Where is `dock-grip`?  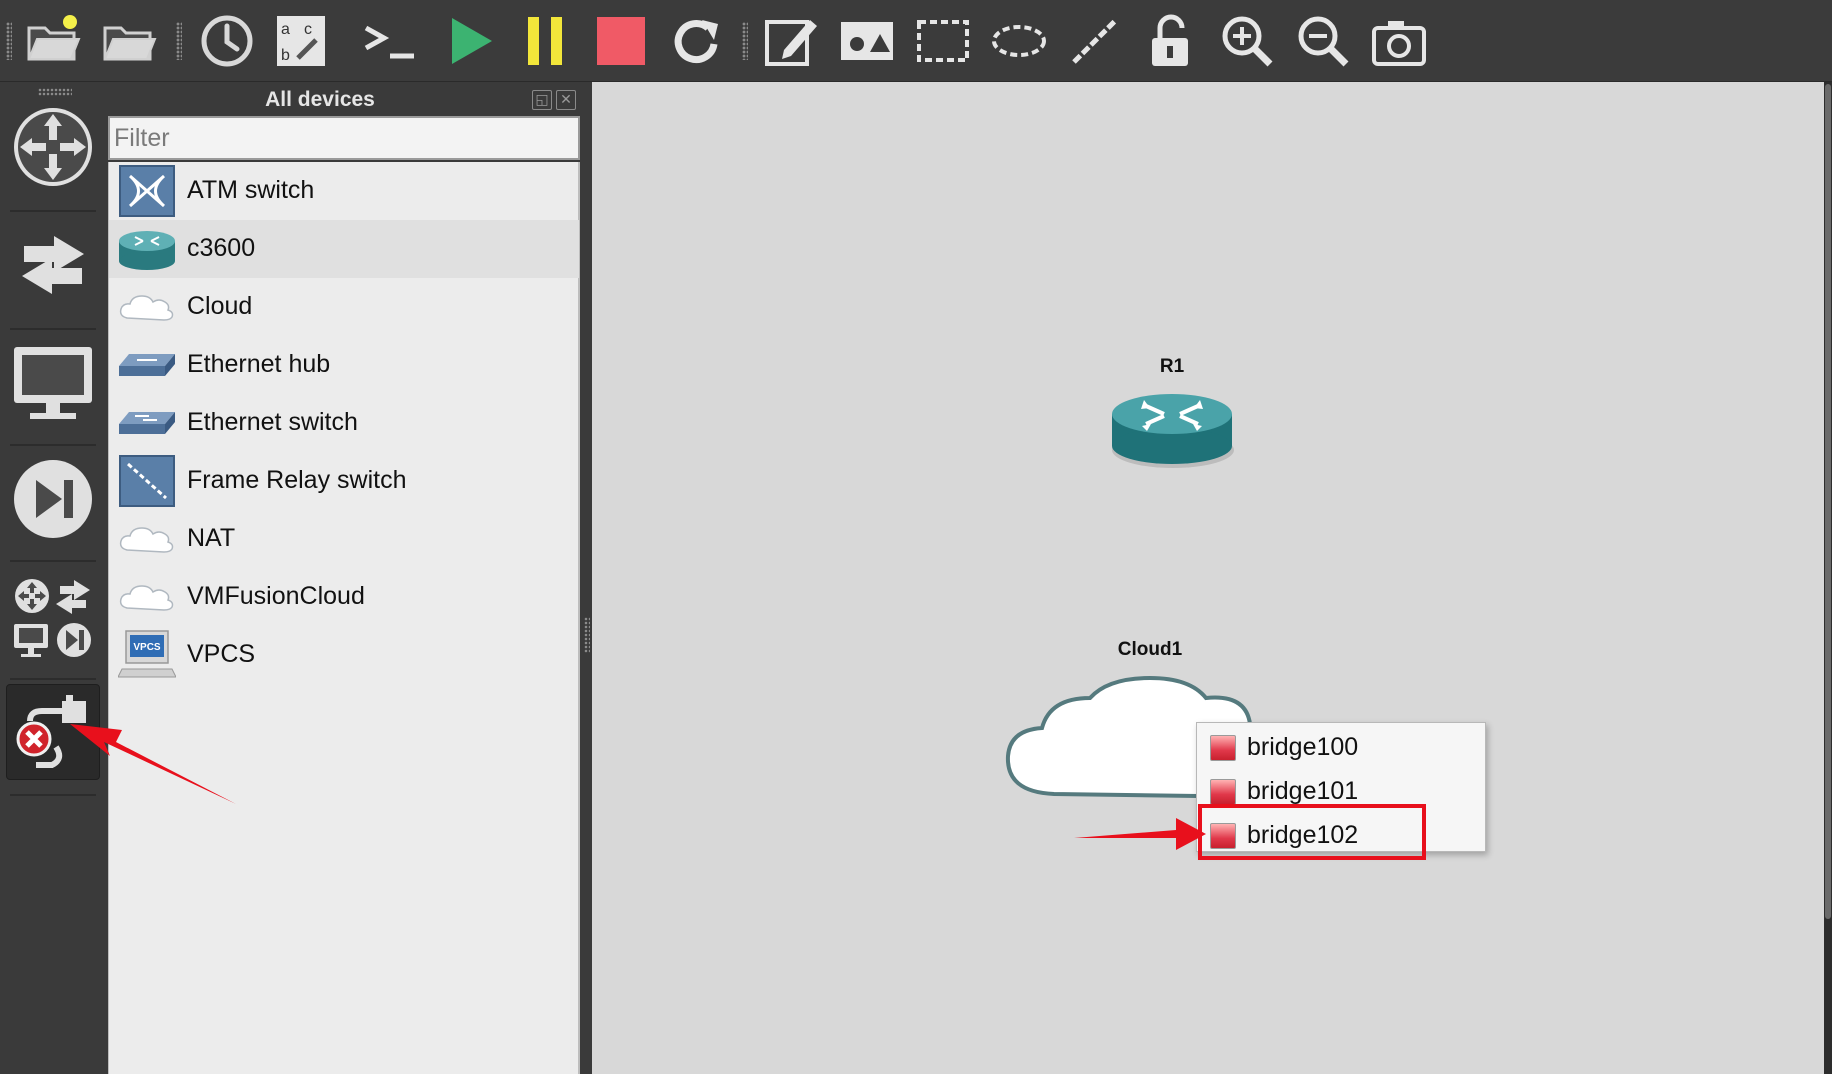
dock-grip is located at coordinates (55, 92).